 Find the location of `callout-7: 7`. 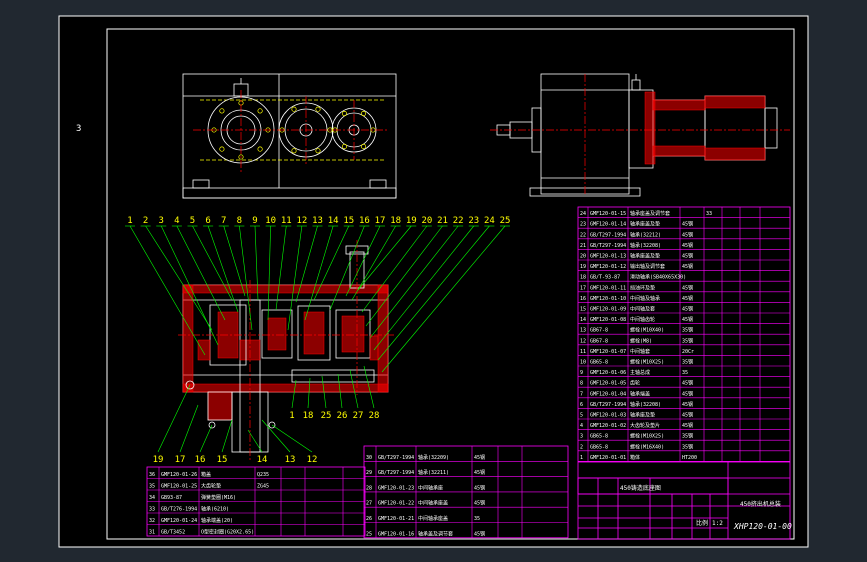

callout-7: 7 is located at coordinates (223, 221).